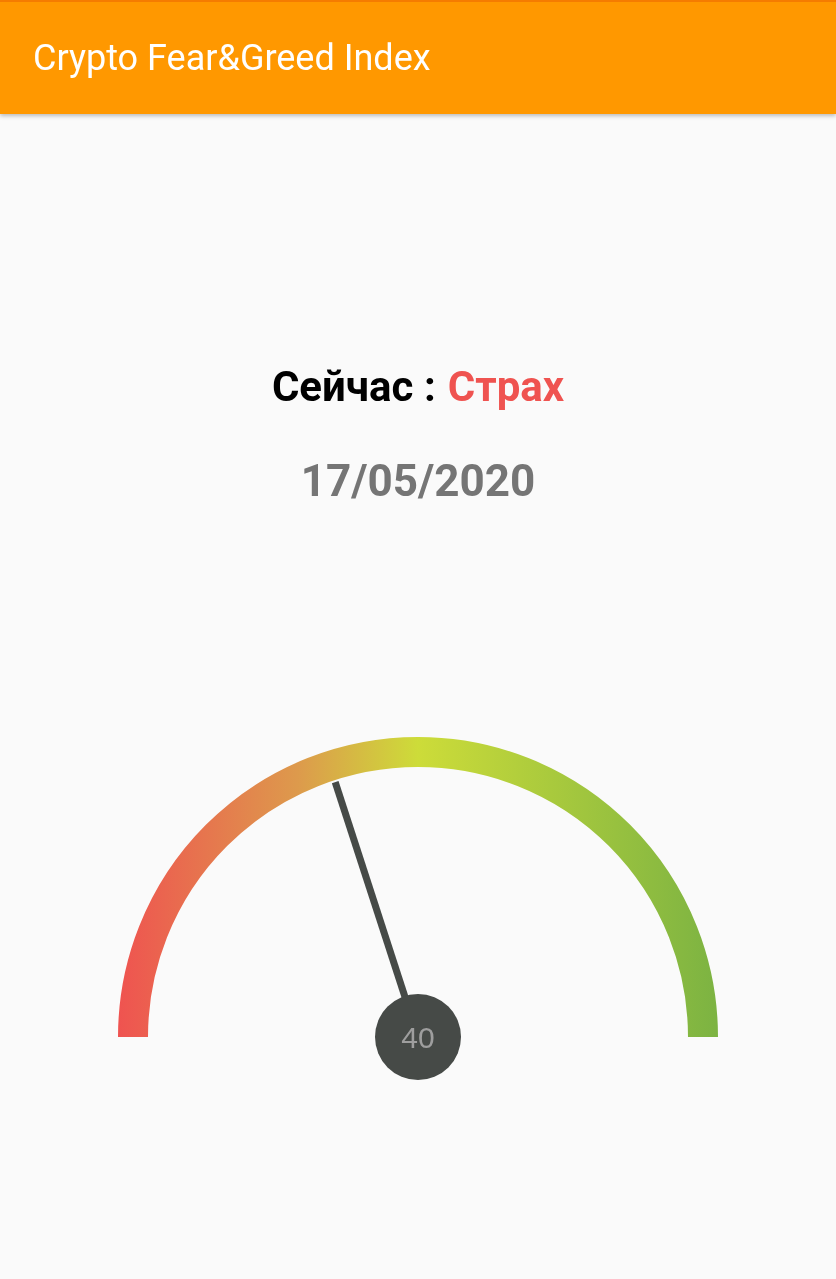  What do you see at coordinates (353, 386) in the screenshot?
I see `status-label: Сейчас :` at bounding box center [353, 386].